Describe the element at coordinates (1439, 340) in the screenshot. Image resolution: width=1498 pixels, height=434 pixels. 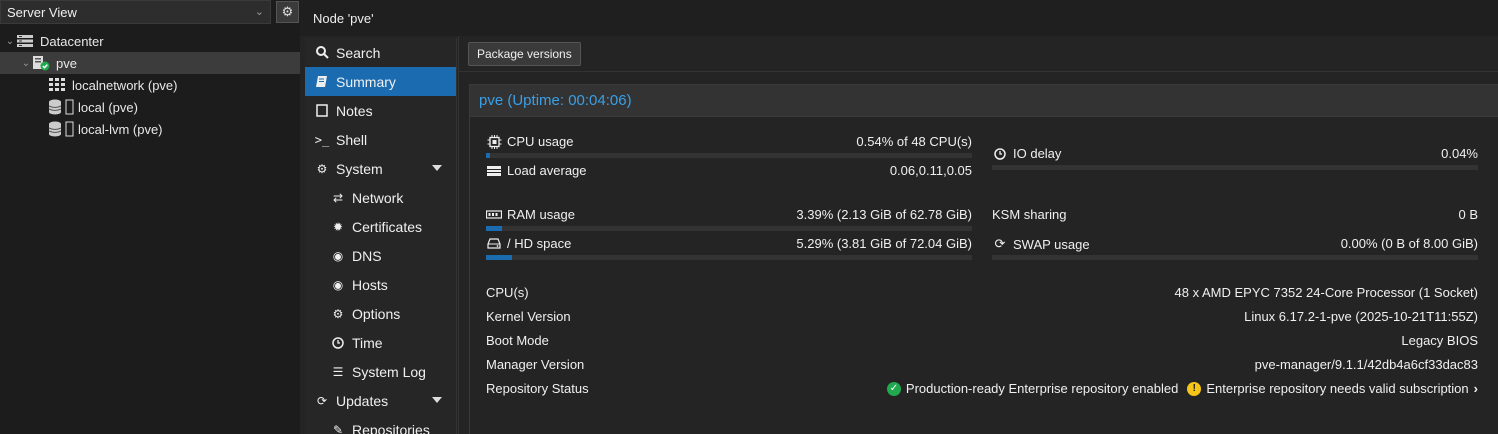
I see `info-value: Legacy BIOS` at that location.